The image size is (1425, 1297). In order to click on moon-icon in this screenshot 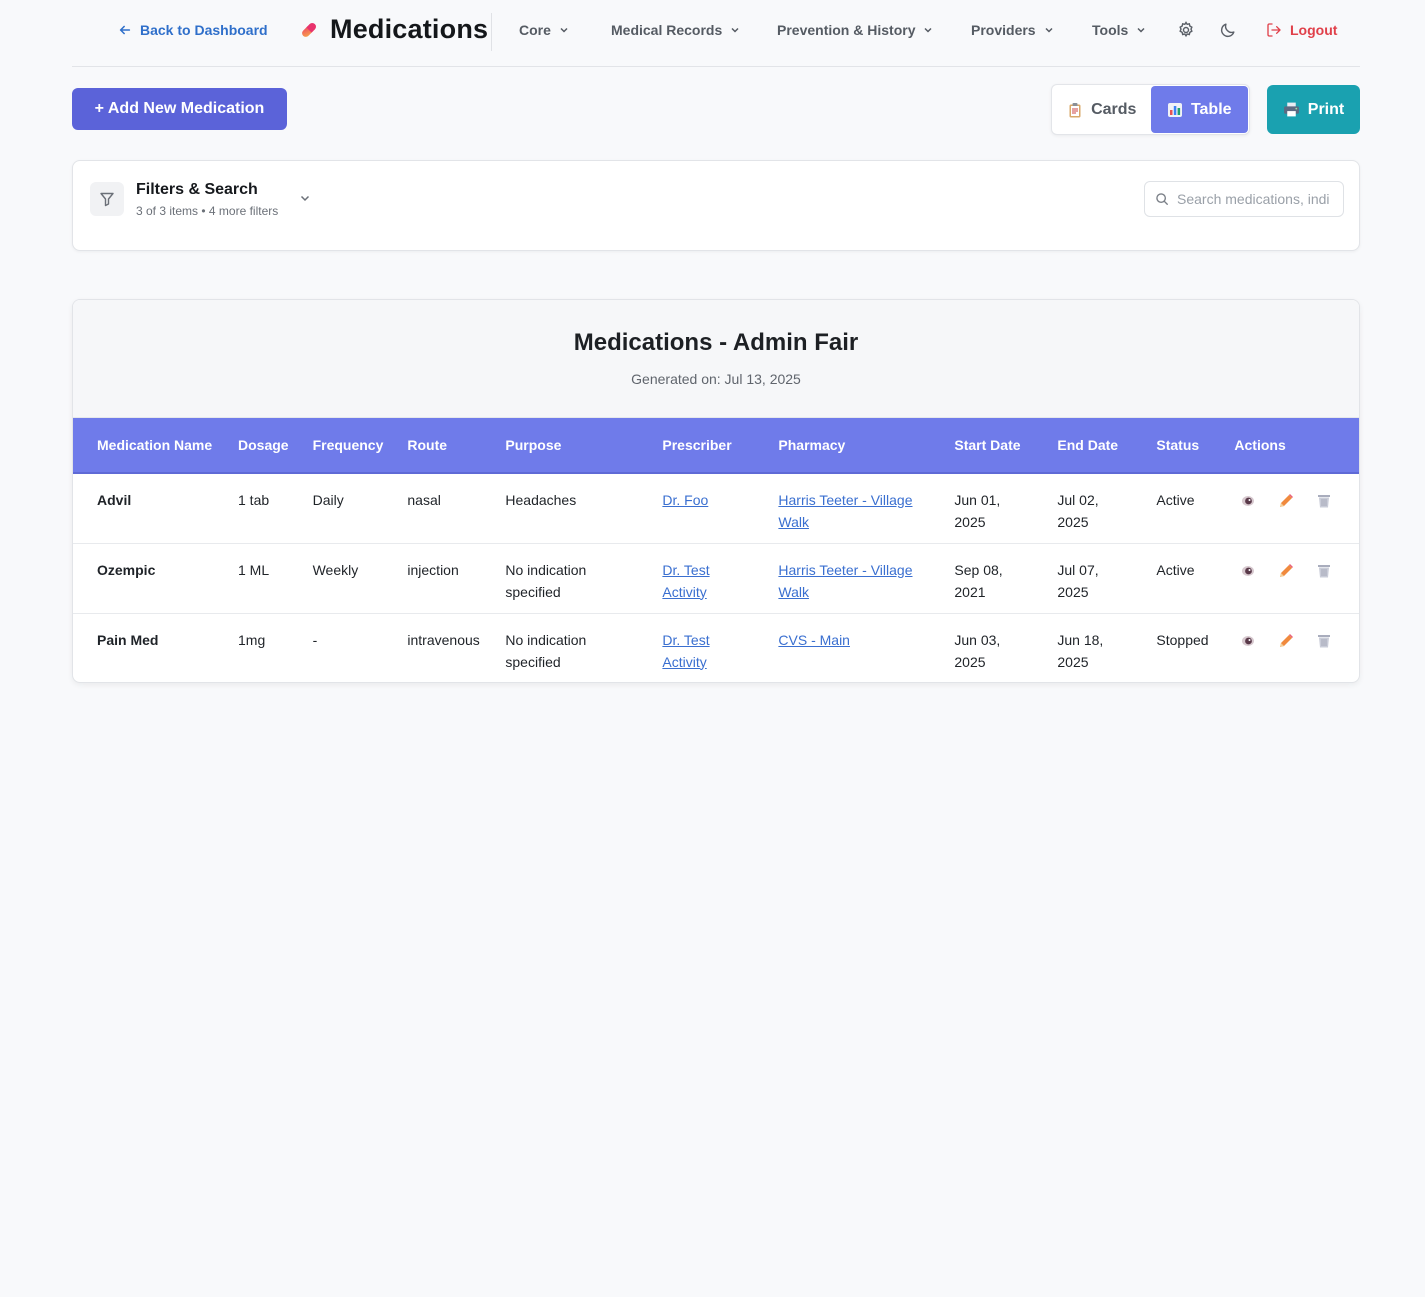, I will do `click(1228, 30)`.